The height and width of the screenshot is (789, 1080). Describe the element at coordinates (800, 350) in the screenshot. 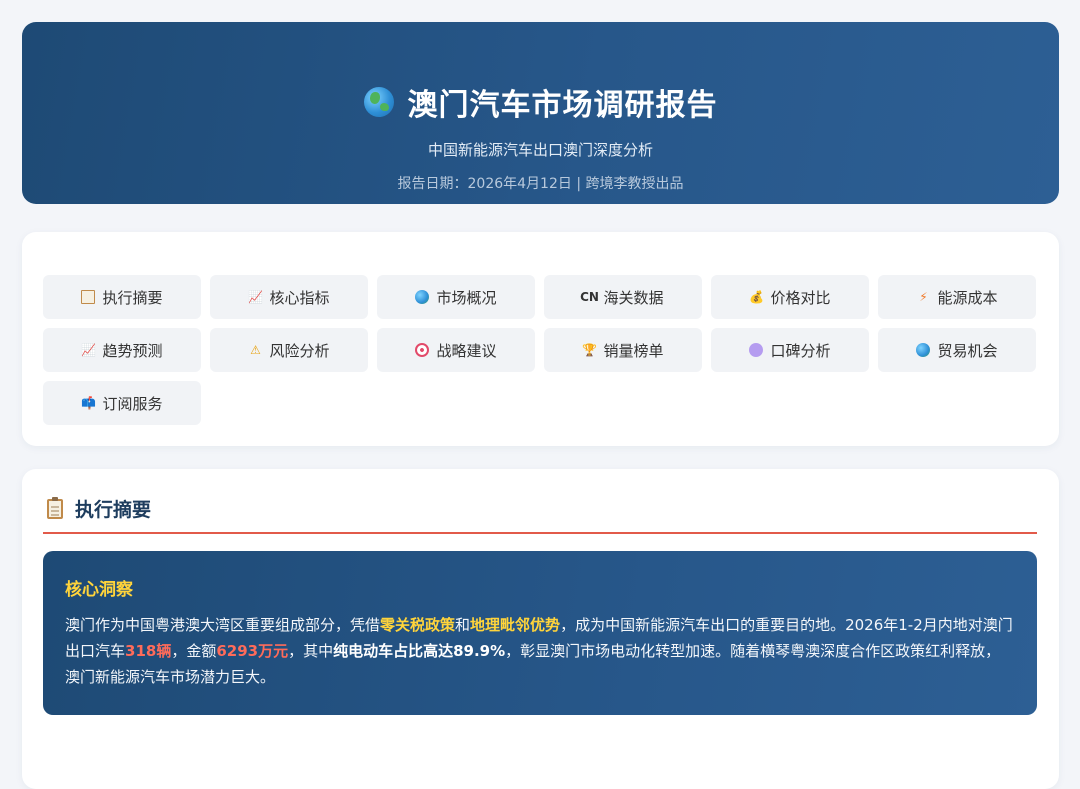

I see `nav-item-label: 口碑分析` at that location.